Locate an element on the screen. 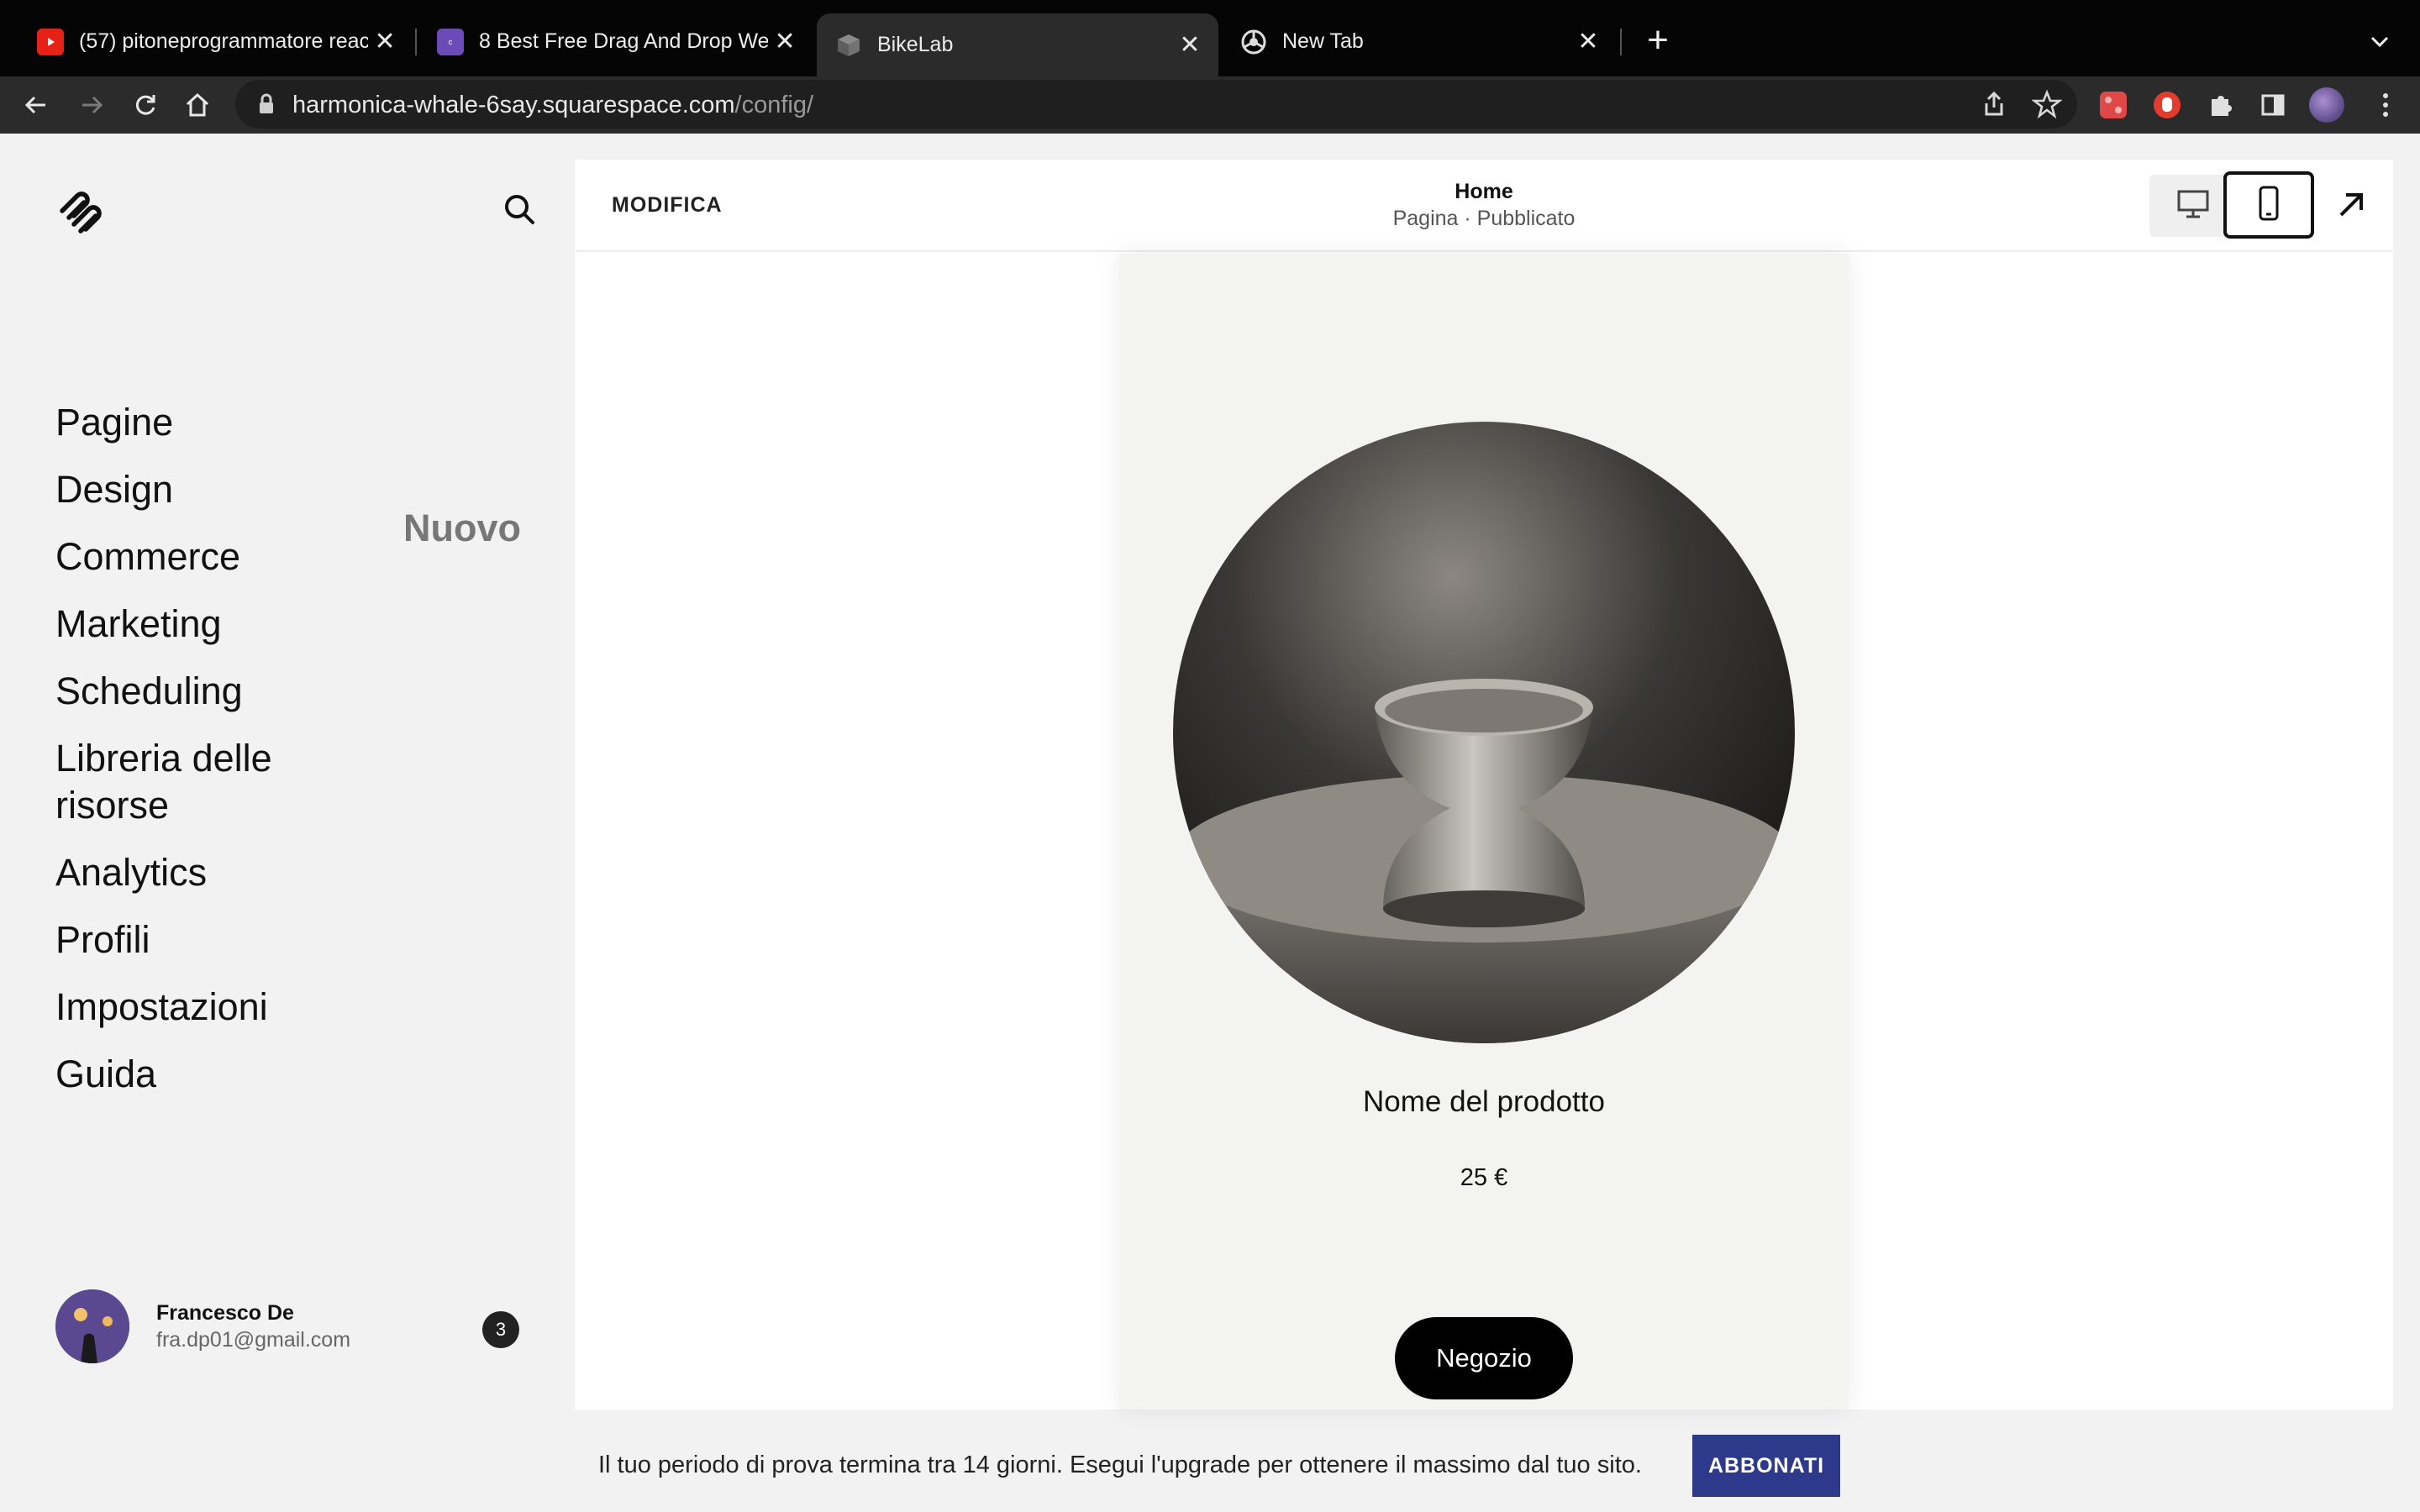 The height and width of the screenshot is (1512, 2420). avatar is located at coordinates (92, 1326).